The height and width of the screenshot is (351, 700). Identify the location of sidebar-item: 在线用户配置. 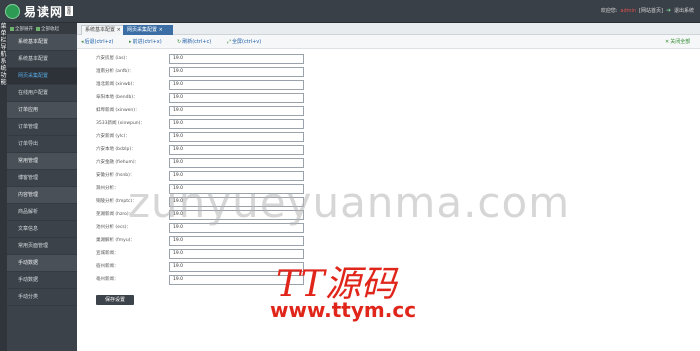
(42, 93).